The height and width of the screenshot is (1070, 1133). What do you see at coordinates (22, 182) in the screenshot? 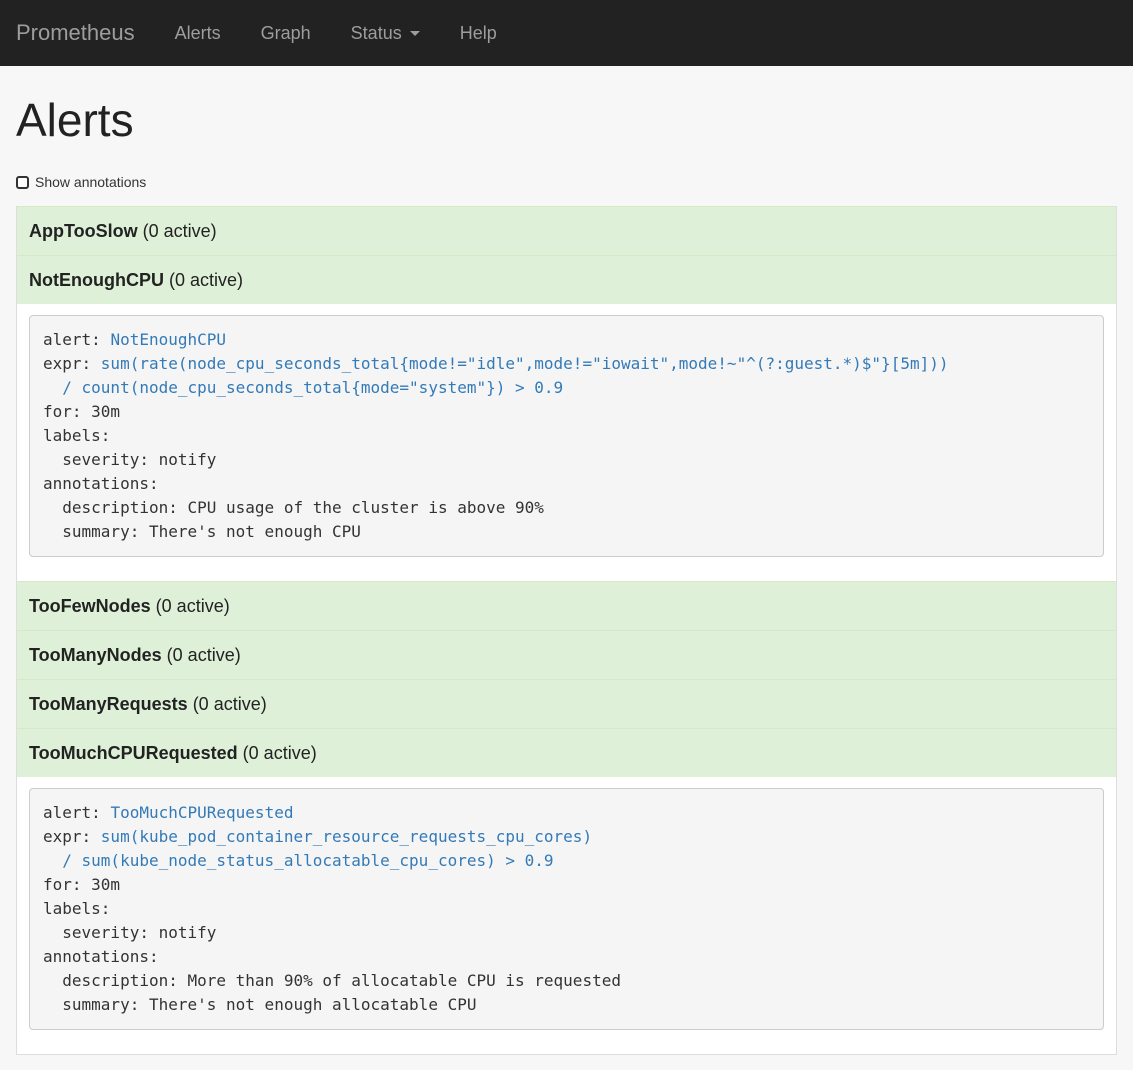
I see `show-annotations-checkbox` at bounding box center [22, 182].